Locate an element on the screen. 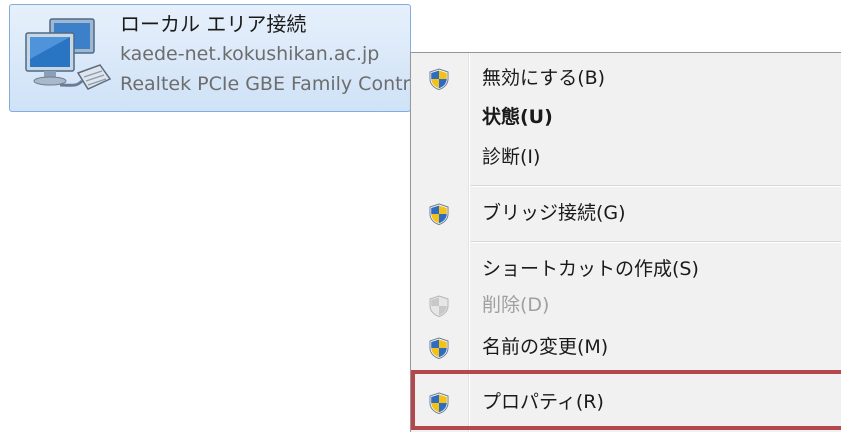  menu-item-disable: 無効にする(B) is located at coordinates (626, 78).